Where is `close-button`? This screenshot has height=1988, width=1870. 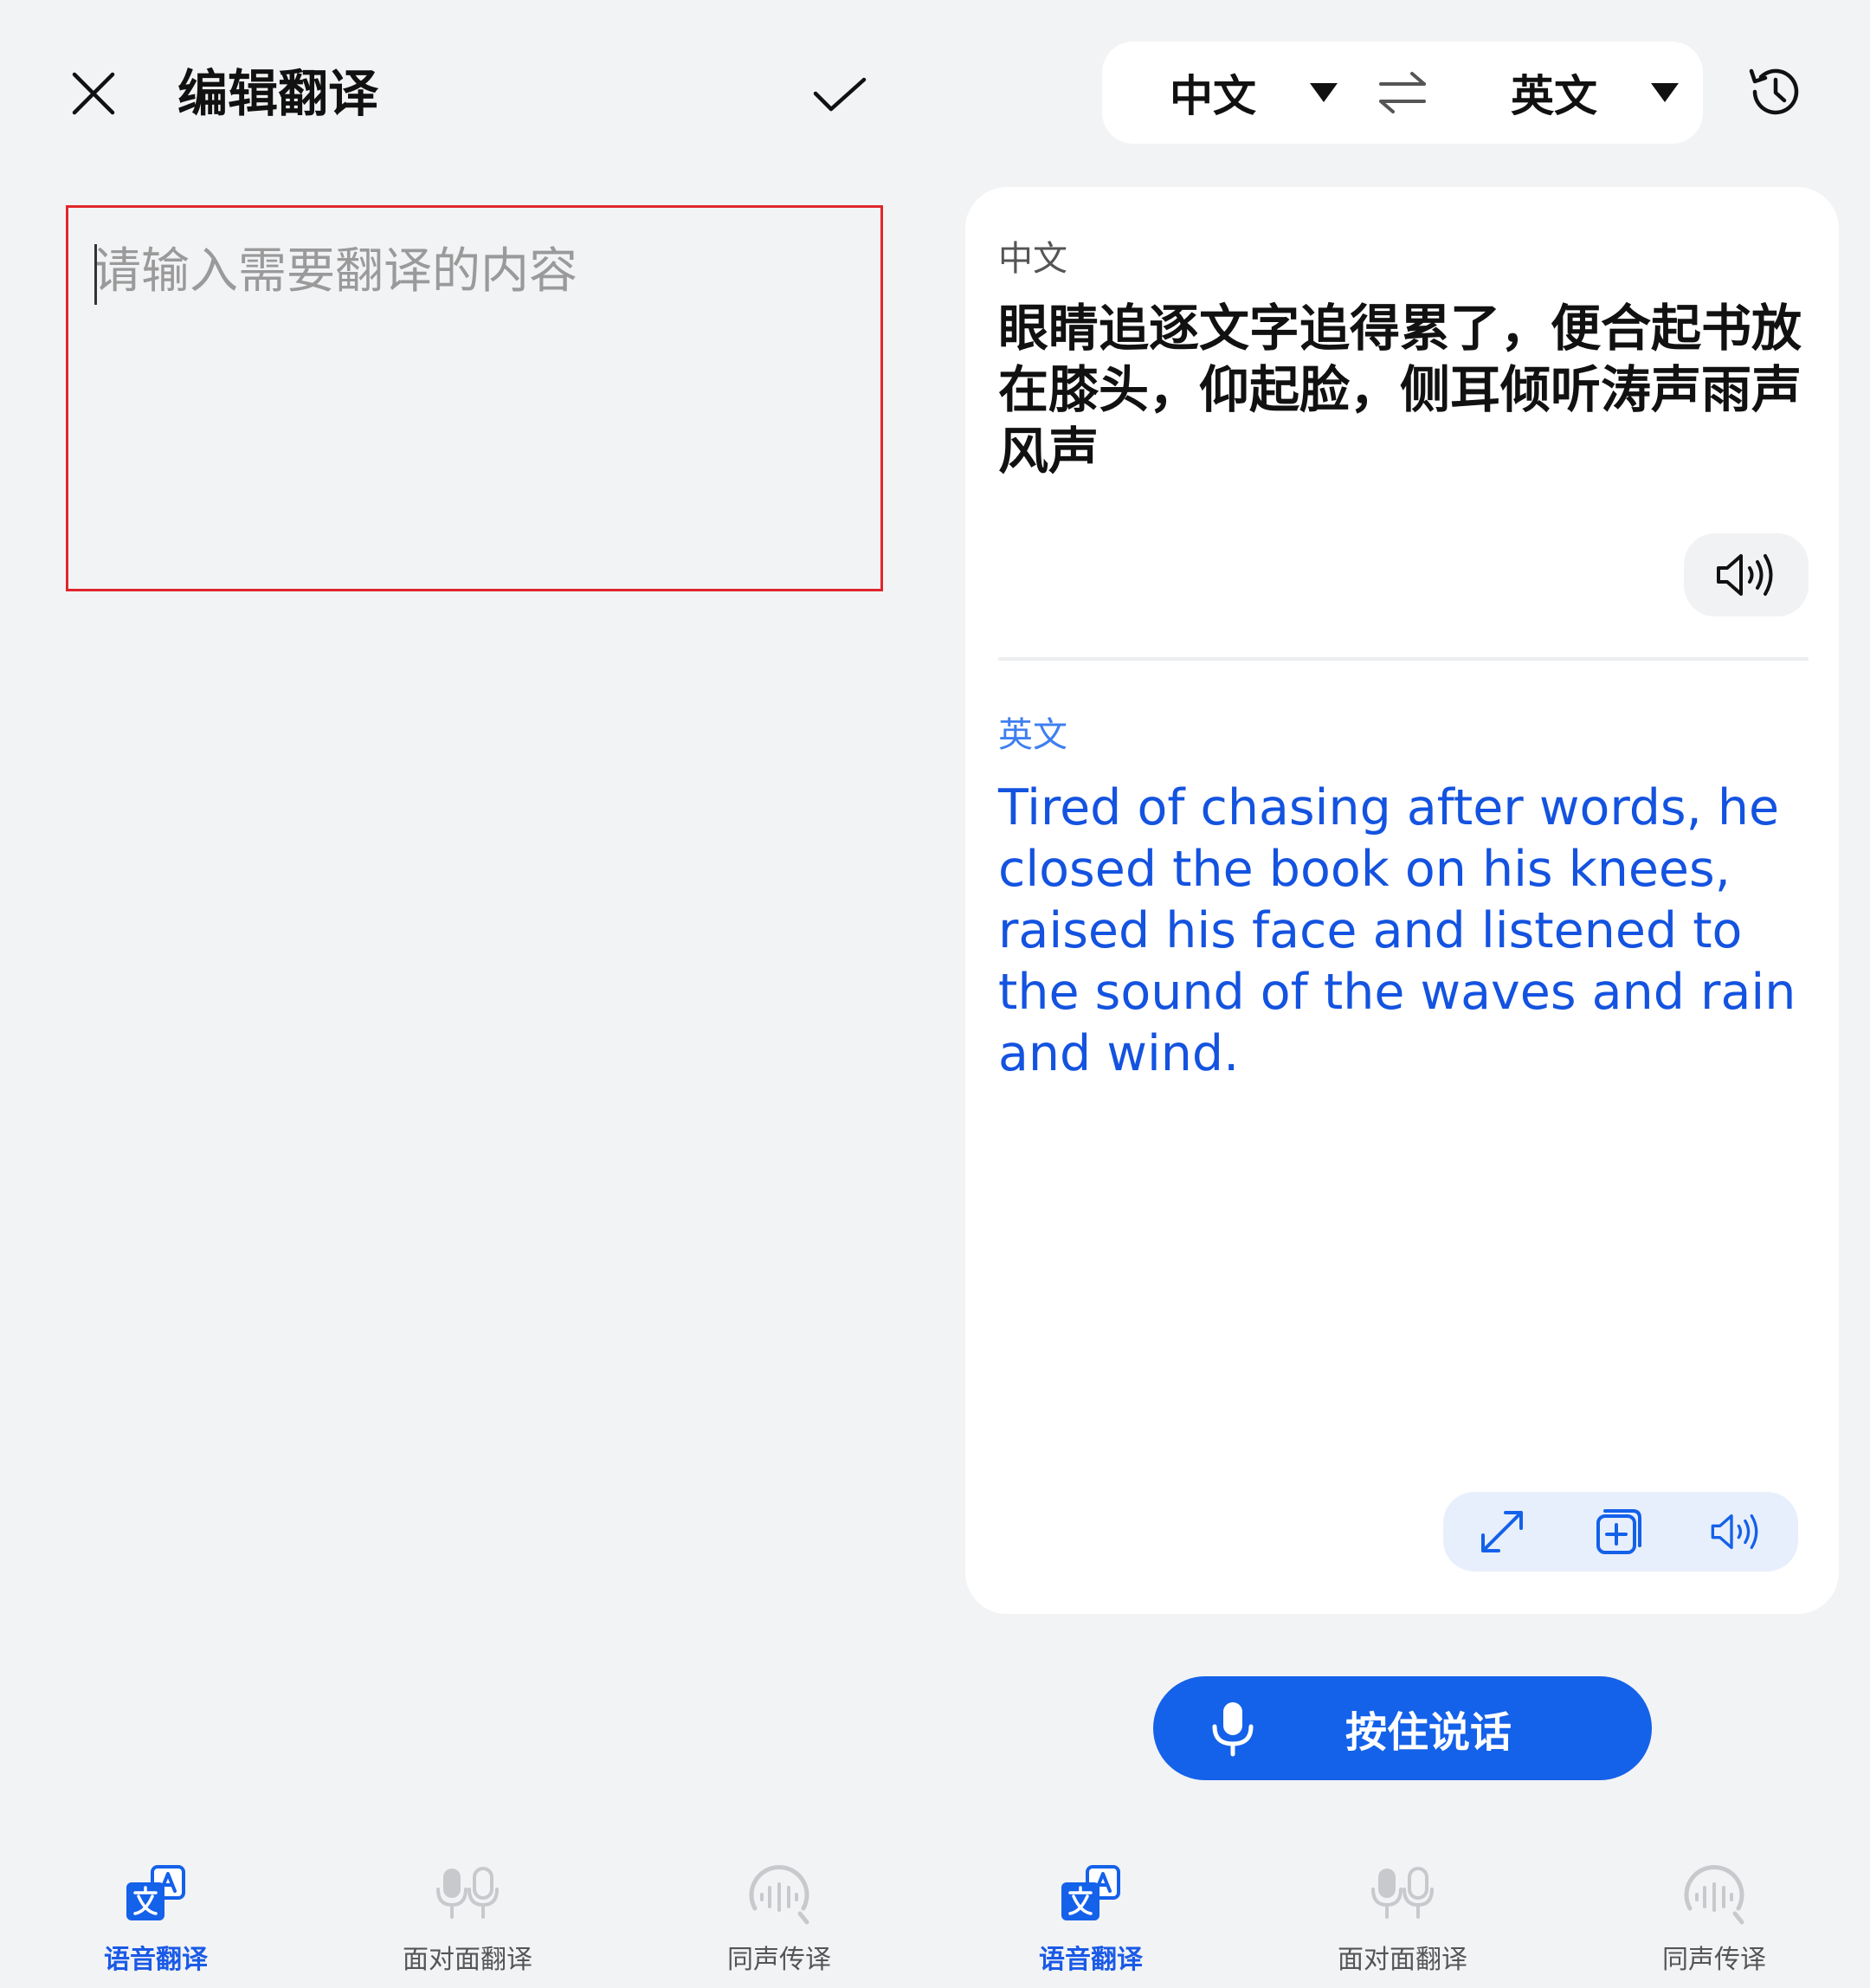 close-button is located at coordinates (93, 93).